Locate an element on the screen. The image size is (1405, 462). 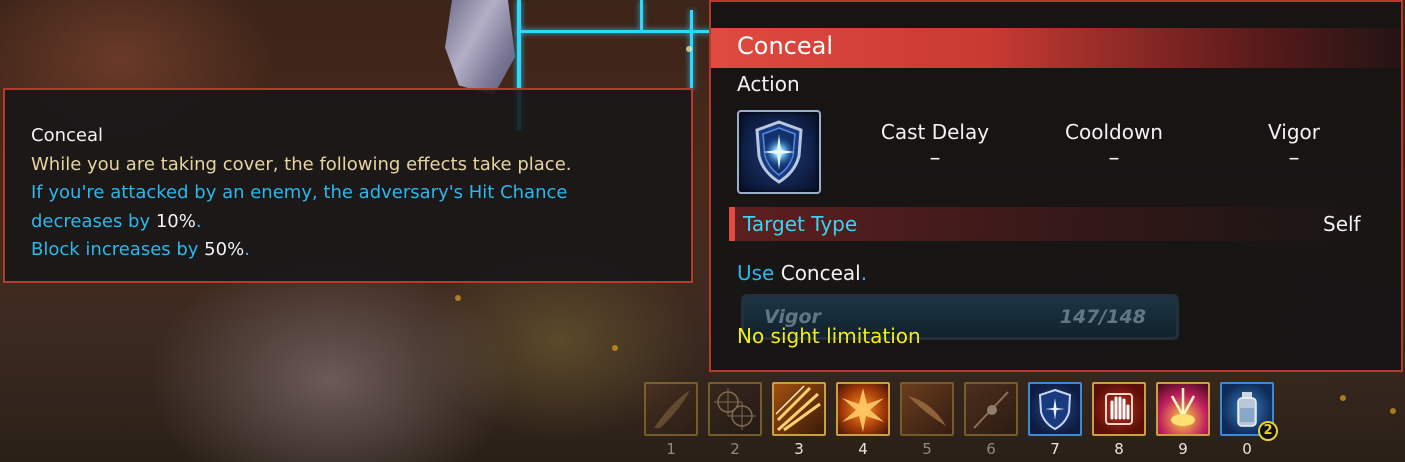
explosion-burst-icon is located at coordinates (863, 410).